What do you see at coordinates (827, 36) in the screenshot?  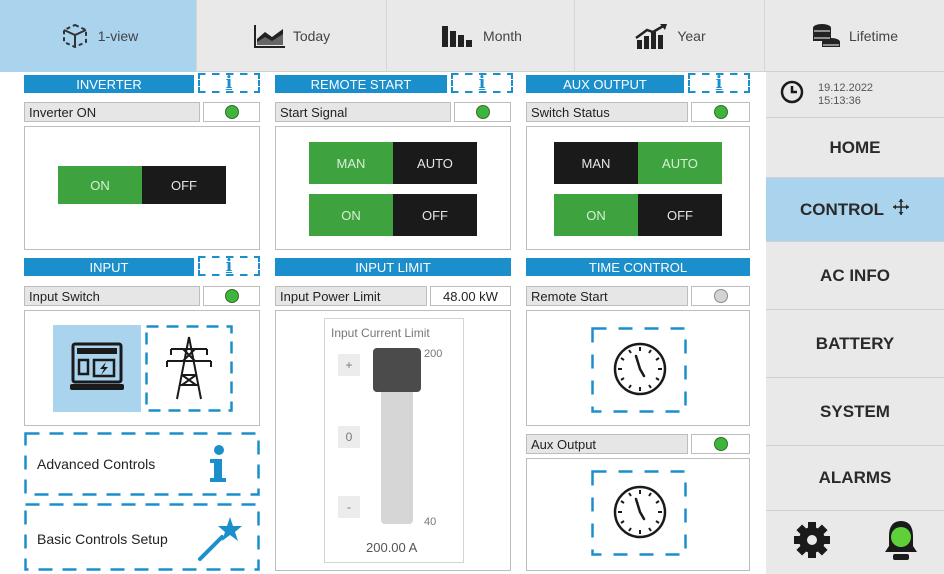 I see `coins-stack-icon` at bounding box center [827, 36].